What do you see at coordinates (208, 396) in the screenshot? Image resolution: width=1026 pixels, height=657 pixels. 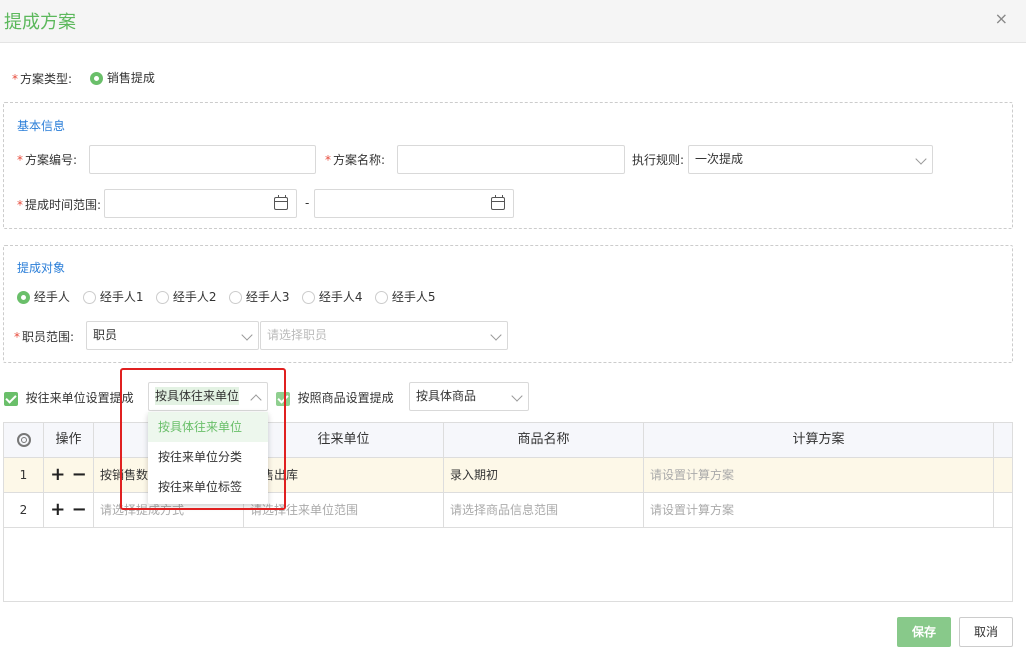 I see `unit-mode-select: 按具体往来单位` at bounding box center [208, 396].